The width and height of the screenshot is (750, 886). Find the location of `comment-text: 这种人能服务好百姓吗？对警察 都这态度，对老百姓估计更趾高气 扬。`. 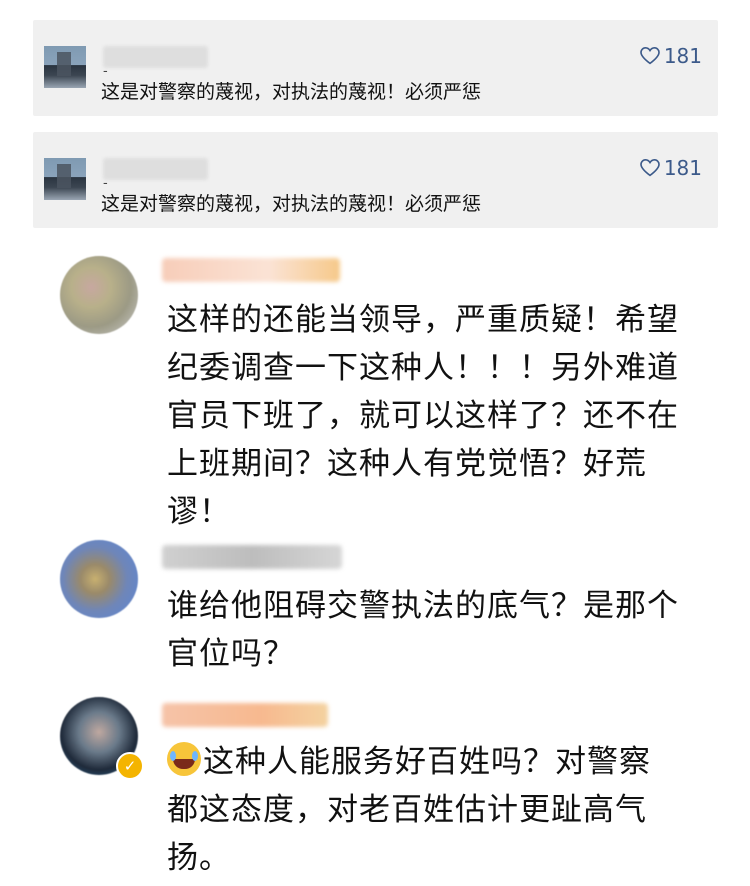

comment-text: 这种人能服务好百姓吗？对警察 都这态度，对老百姓估计更趾高气 扬。 is located at coordinates (437, 810).